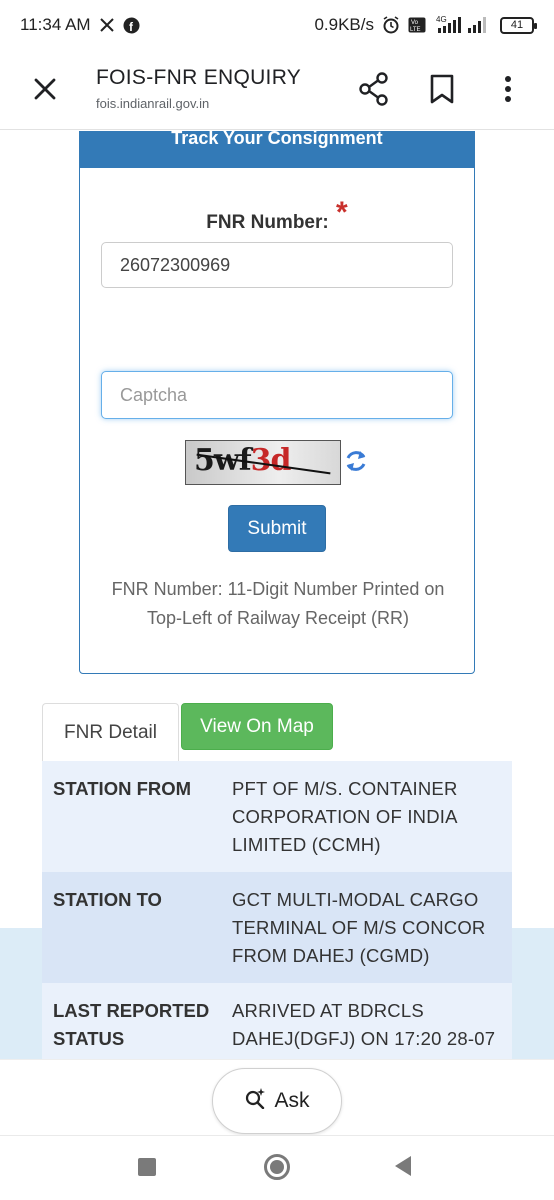 This screenshot has width=554, height=1200. I want to click on status-right: 0.9KB/s Vo LTE 4G 41, so click(425, 25).